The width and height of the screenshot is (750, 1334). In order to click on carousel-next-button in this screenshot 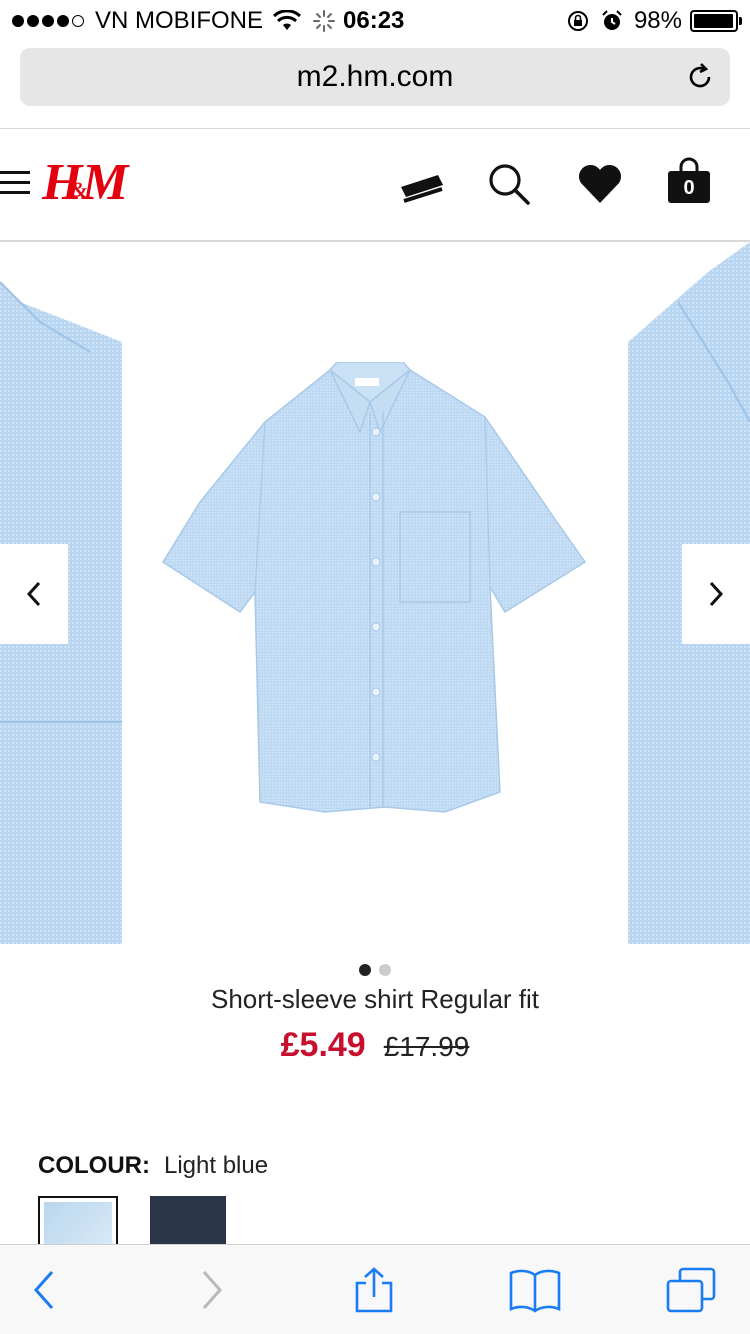, I will do `click(716, 594)`.